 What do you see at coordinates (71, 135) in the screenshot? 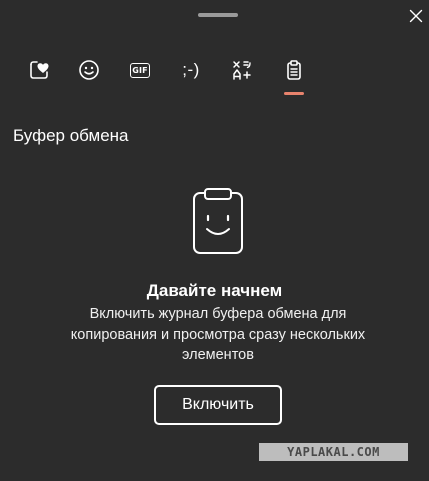
I see `section-title: Буфер обмена` at bounding box center [71, 135].